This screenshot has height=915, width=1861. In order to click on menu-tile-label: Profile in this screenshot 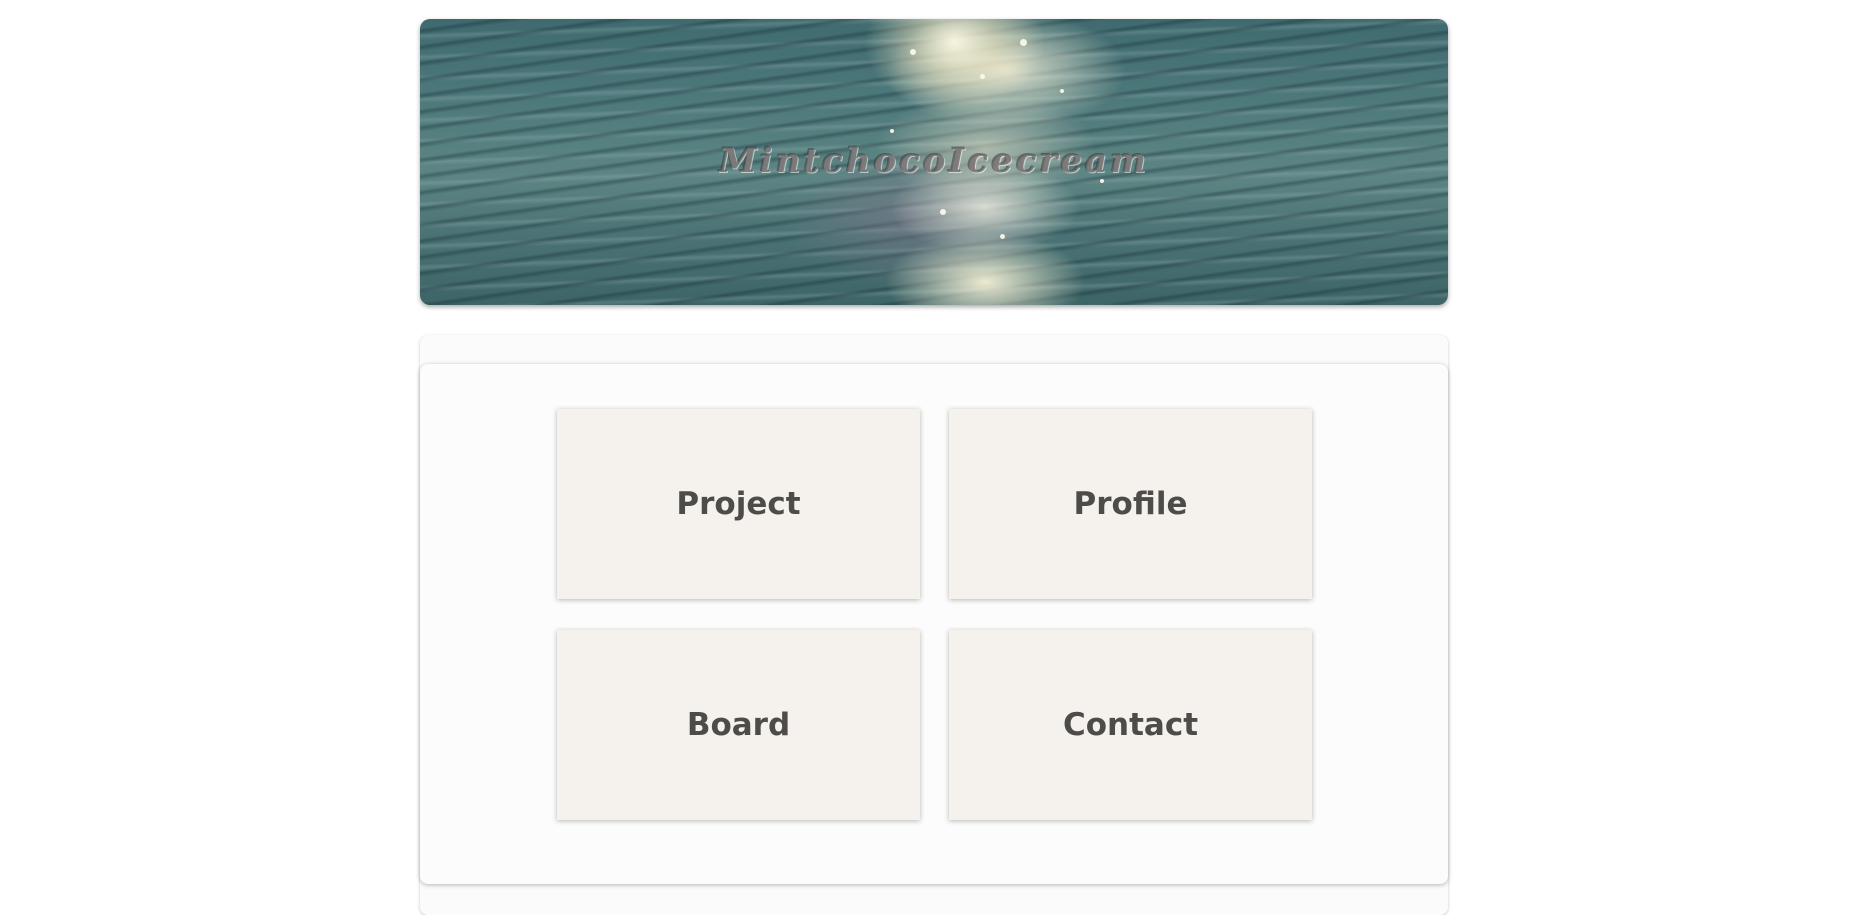, I will do `click(1130, 504)`.